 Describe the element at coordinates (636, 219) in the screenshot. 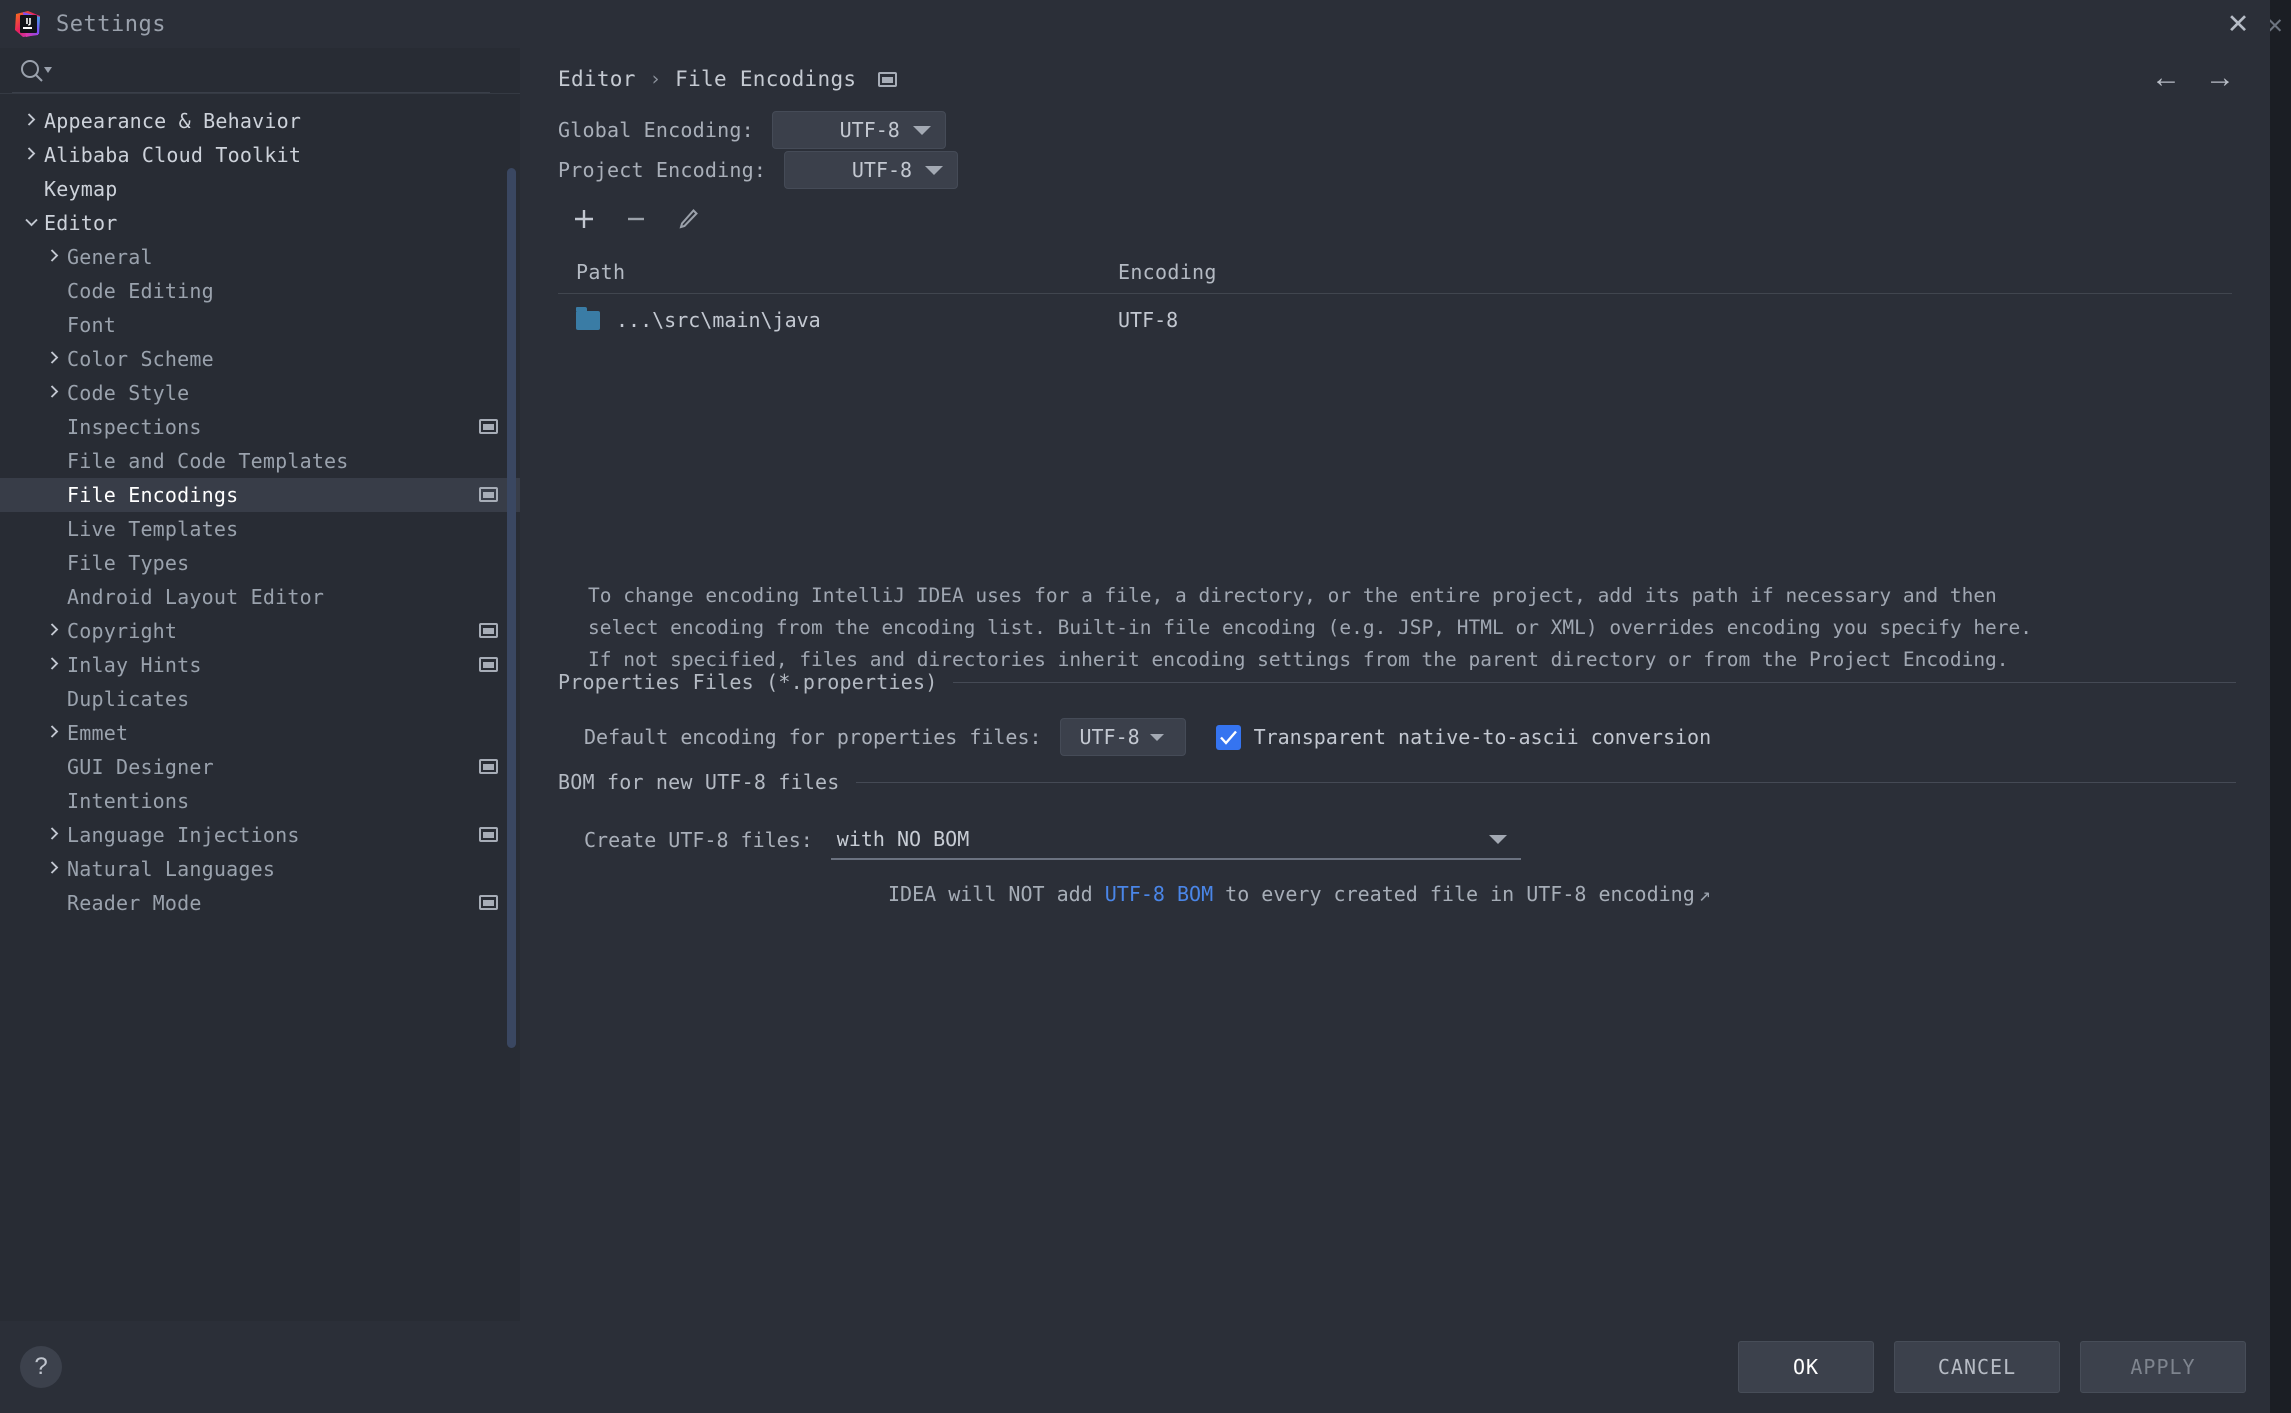

I see `minus-icon` at that location.